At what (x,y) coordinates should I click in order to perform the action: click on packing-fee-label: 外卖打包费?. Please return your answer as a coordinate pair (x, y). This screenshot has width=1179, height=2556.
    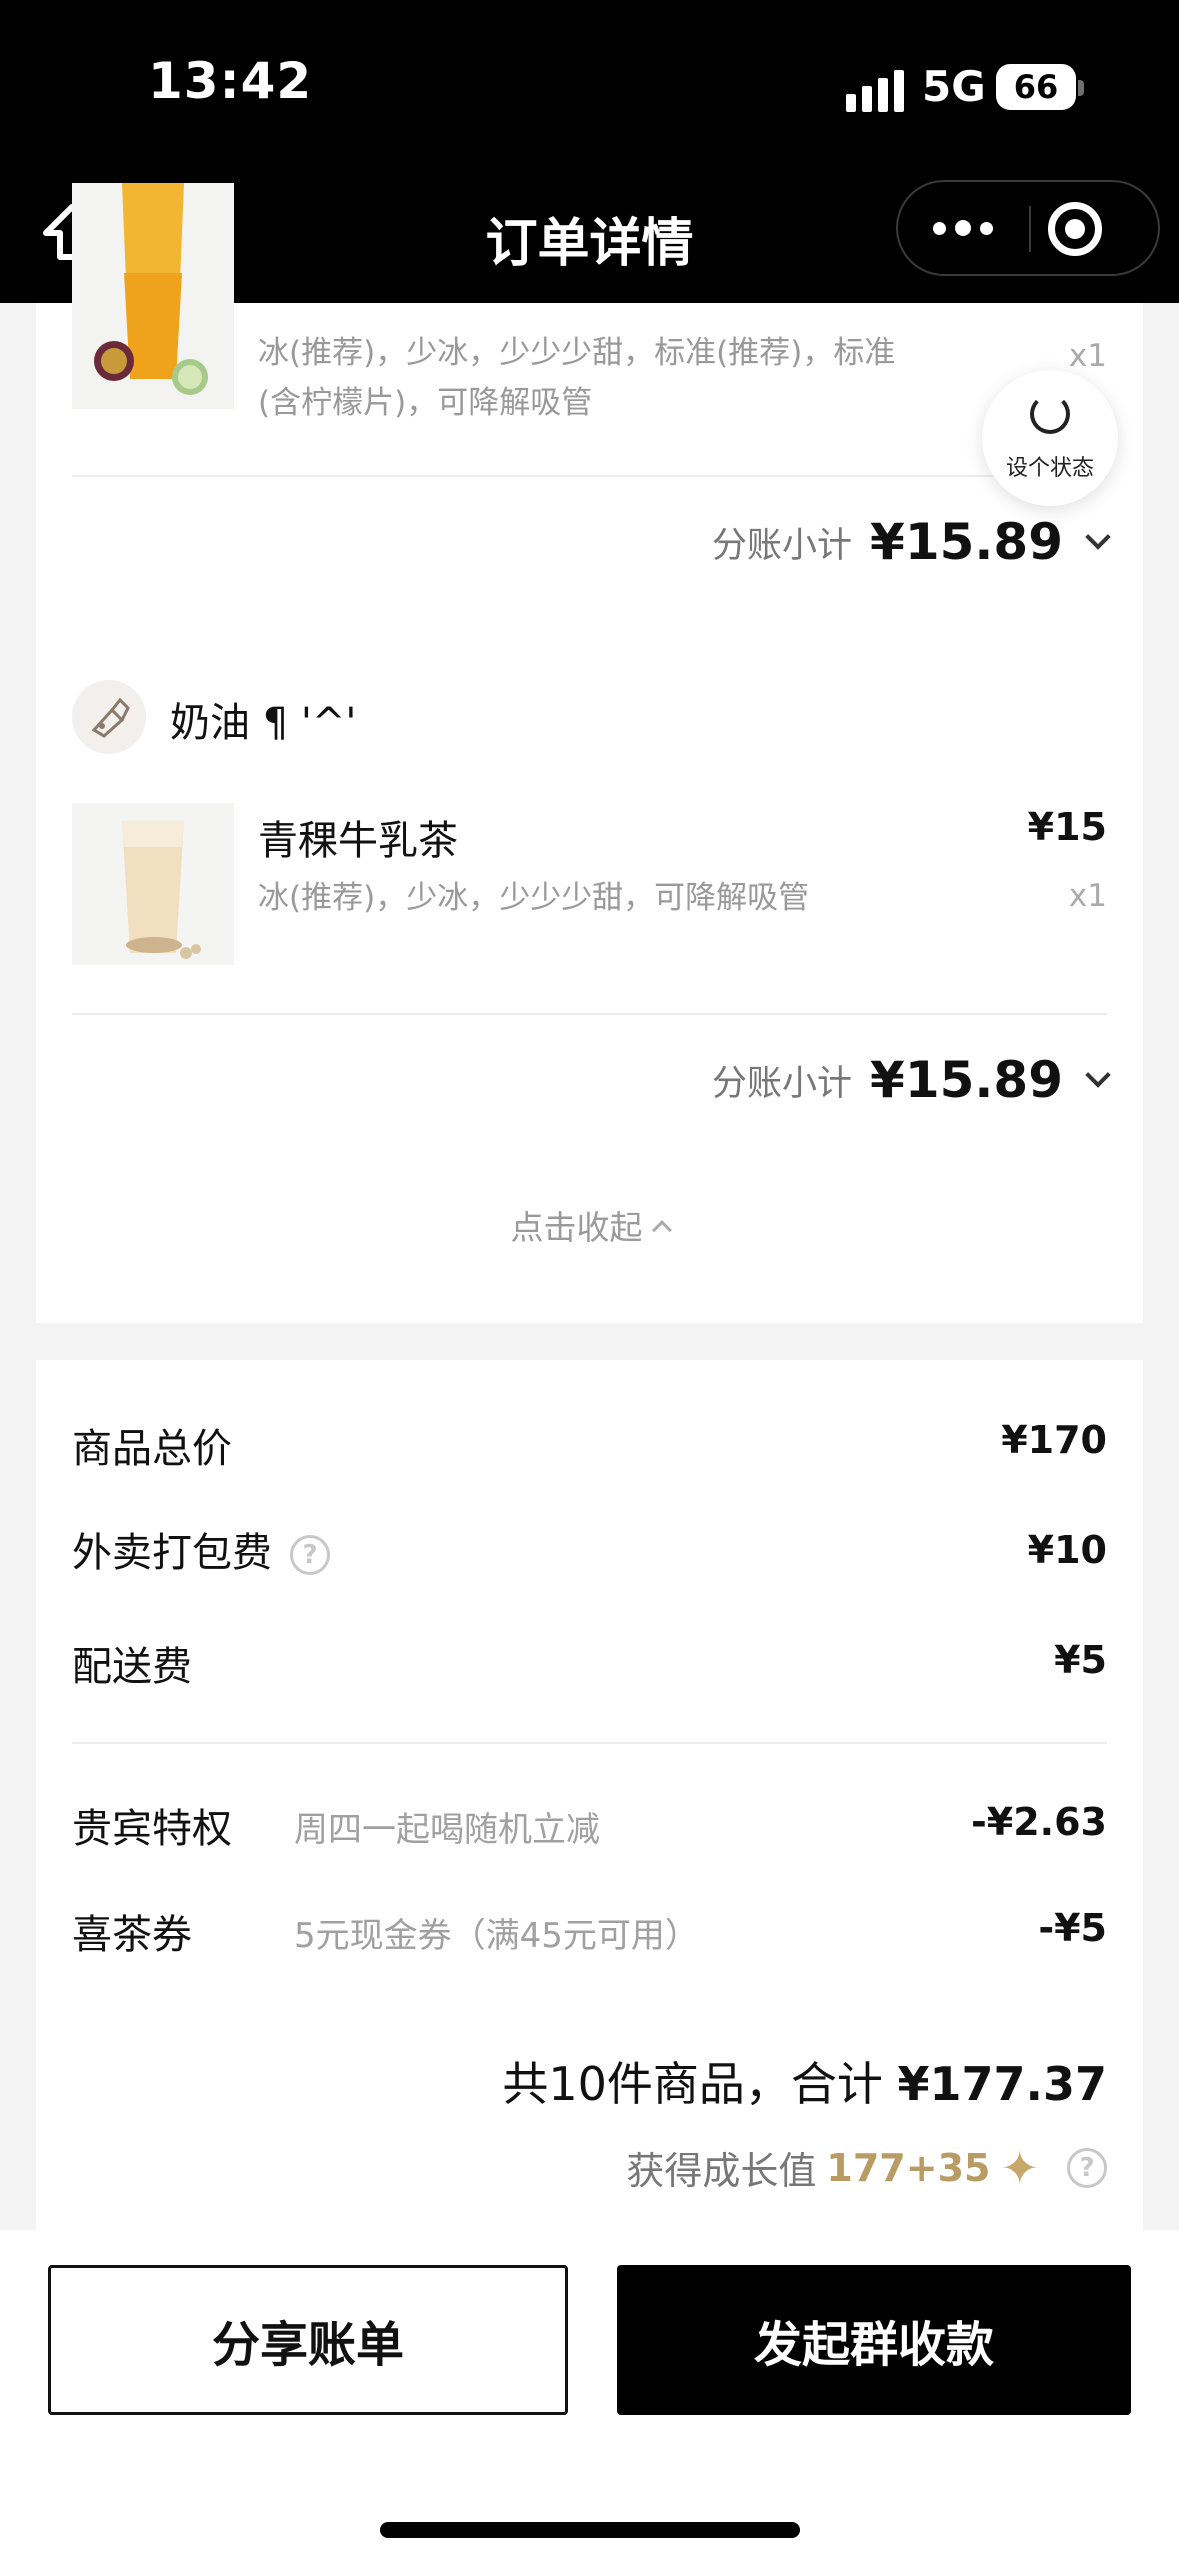
    Looking at the image, I should click on (201, 1549).